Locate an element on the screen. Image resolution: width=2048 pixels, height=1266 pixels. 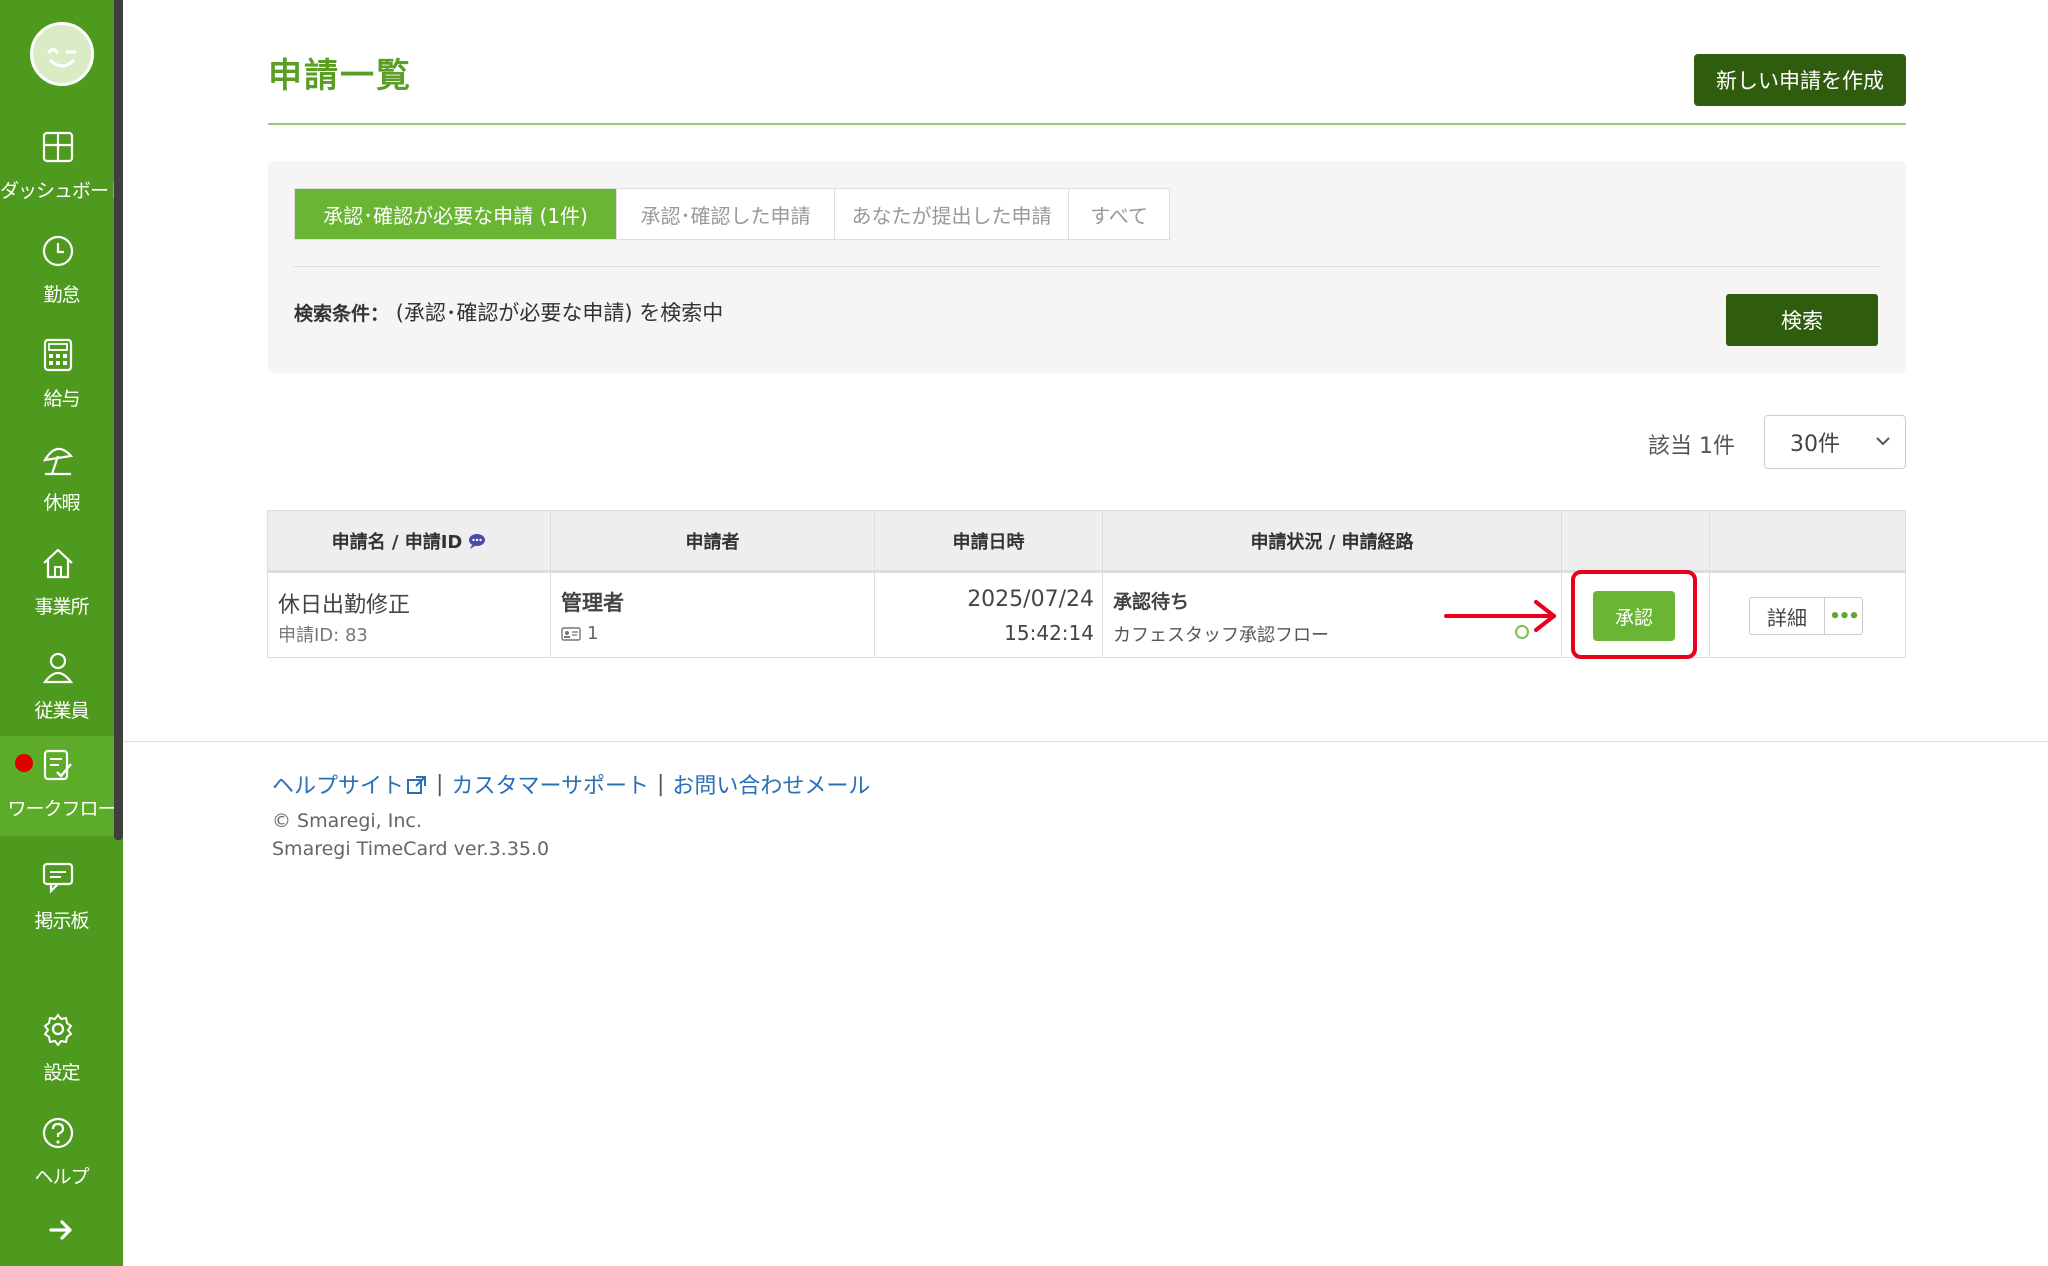
footer-links: ヘルプサイト | カスタマーサポート | お問い合わせメール is located at coordinates (571, 784).